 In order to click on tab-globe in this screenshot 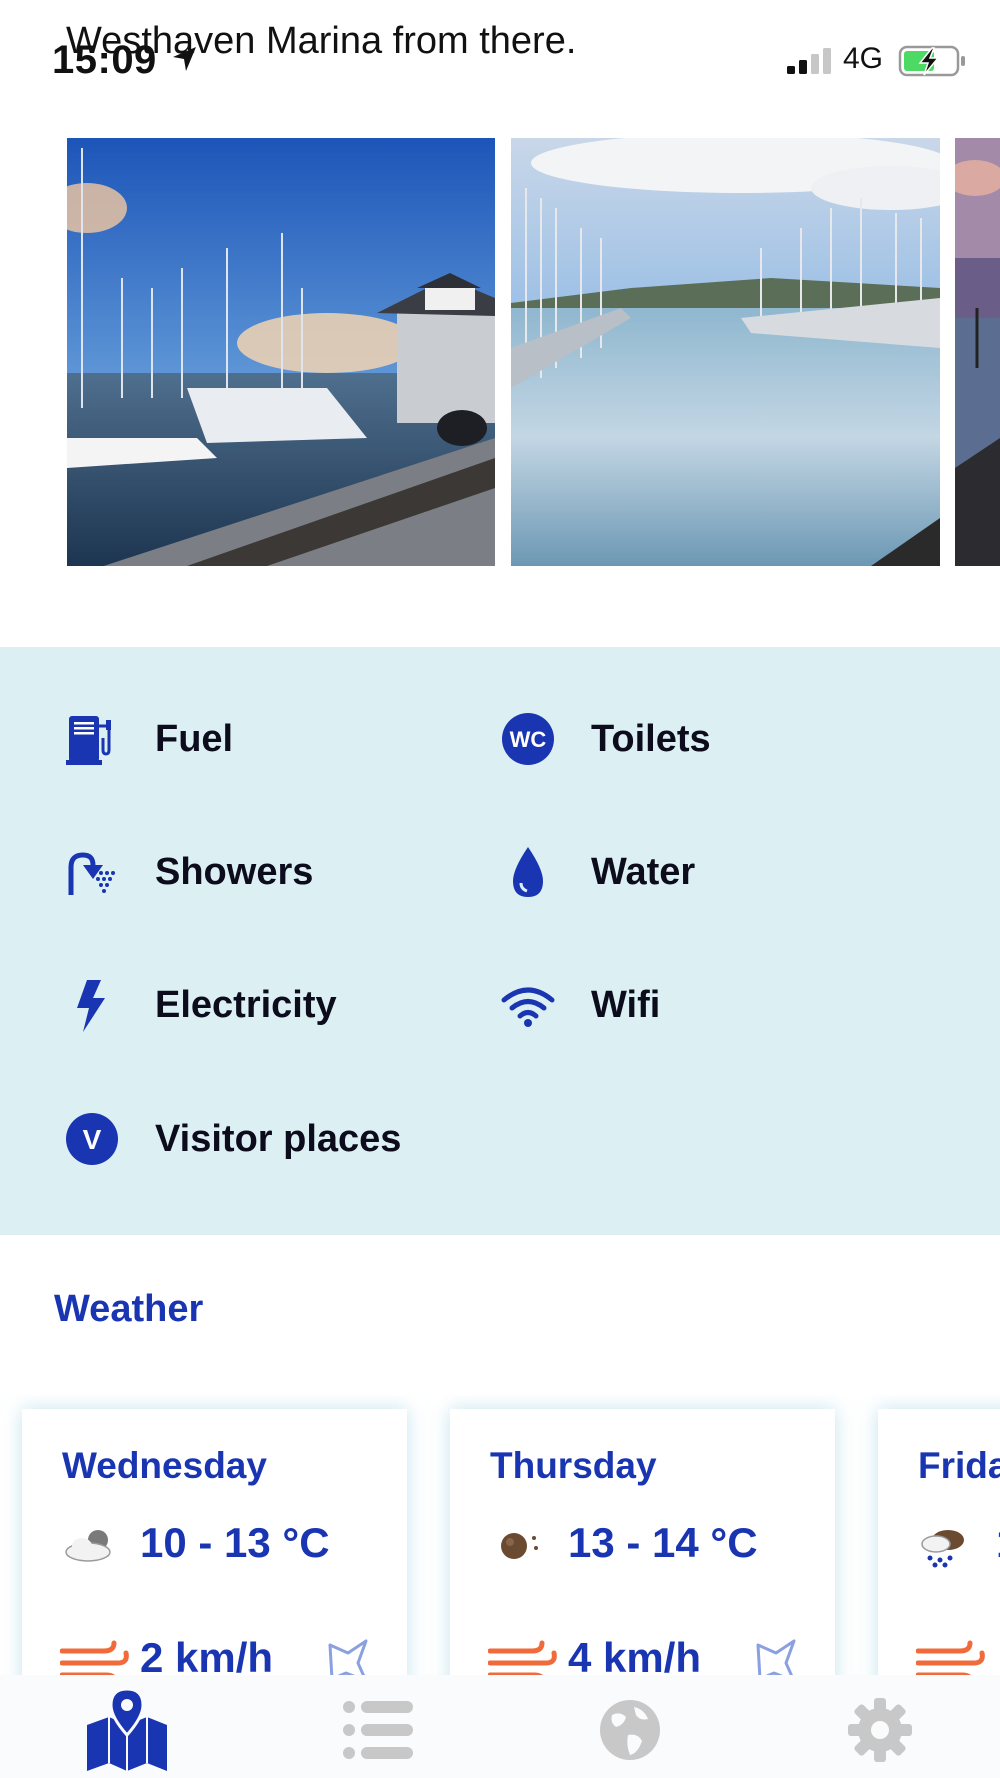, I will do `click(630, 1730)`.